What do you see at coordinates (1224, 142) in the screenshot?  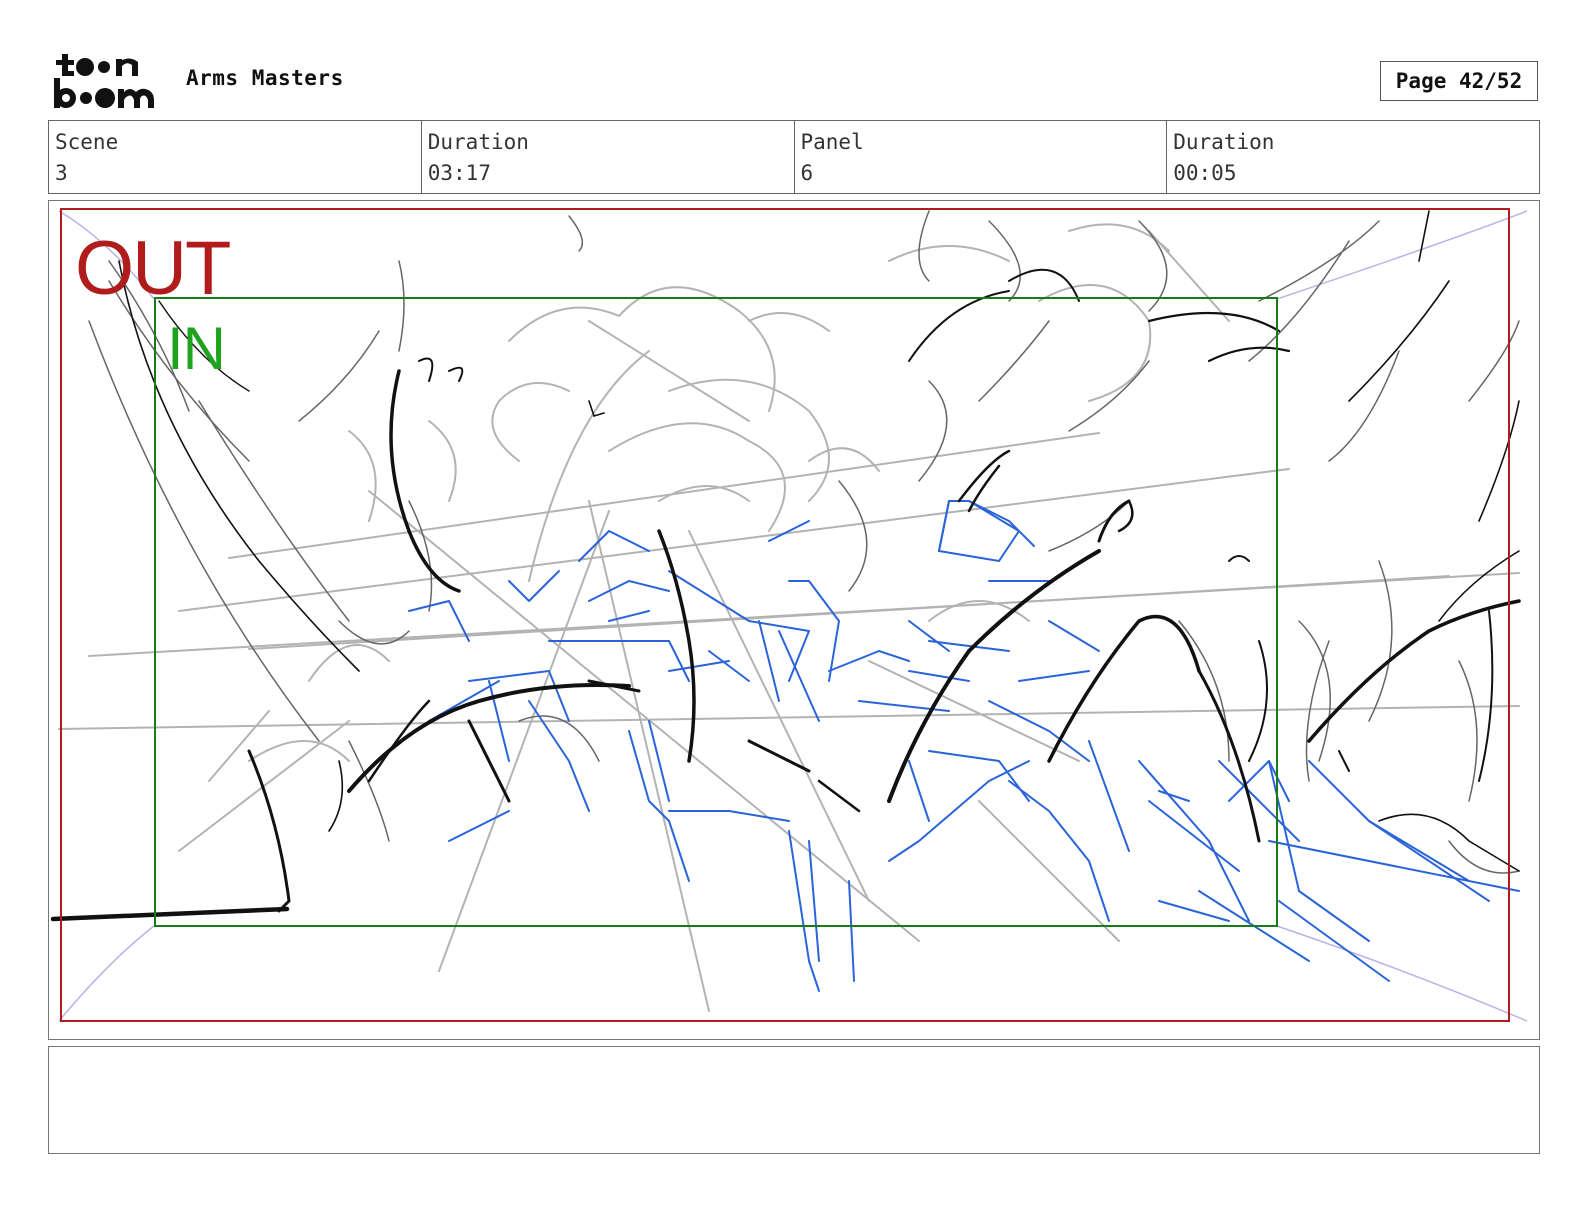 I see `panel-duration-label: Duration` at bounding box center [1224, 142].